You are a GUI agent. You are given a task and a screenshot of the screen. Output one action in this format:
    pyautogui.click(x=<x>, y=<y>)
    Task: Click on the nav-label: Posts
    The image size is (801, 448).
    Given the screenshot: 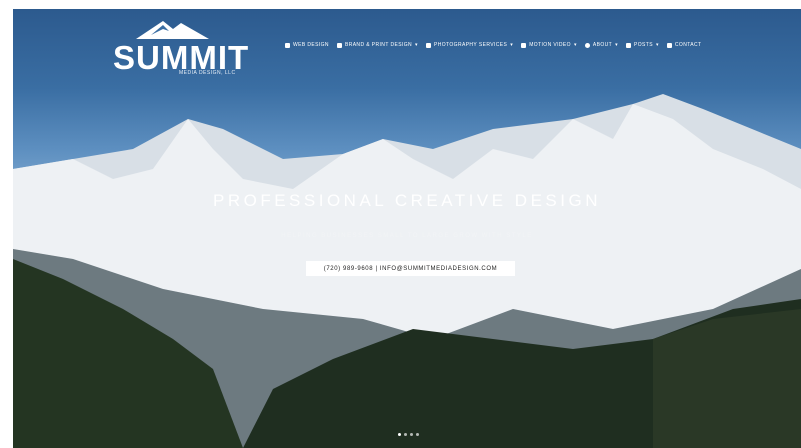 What is the action you would take?
    pyautogui.click(x=643, y=45)
    